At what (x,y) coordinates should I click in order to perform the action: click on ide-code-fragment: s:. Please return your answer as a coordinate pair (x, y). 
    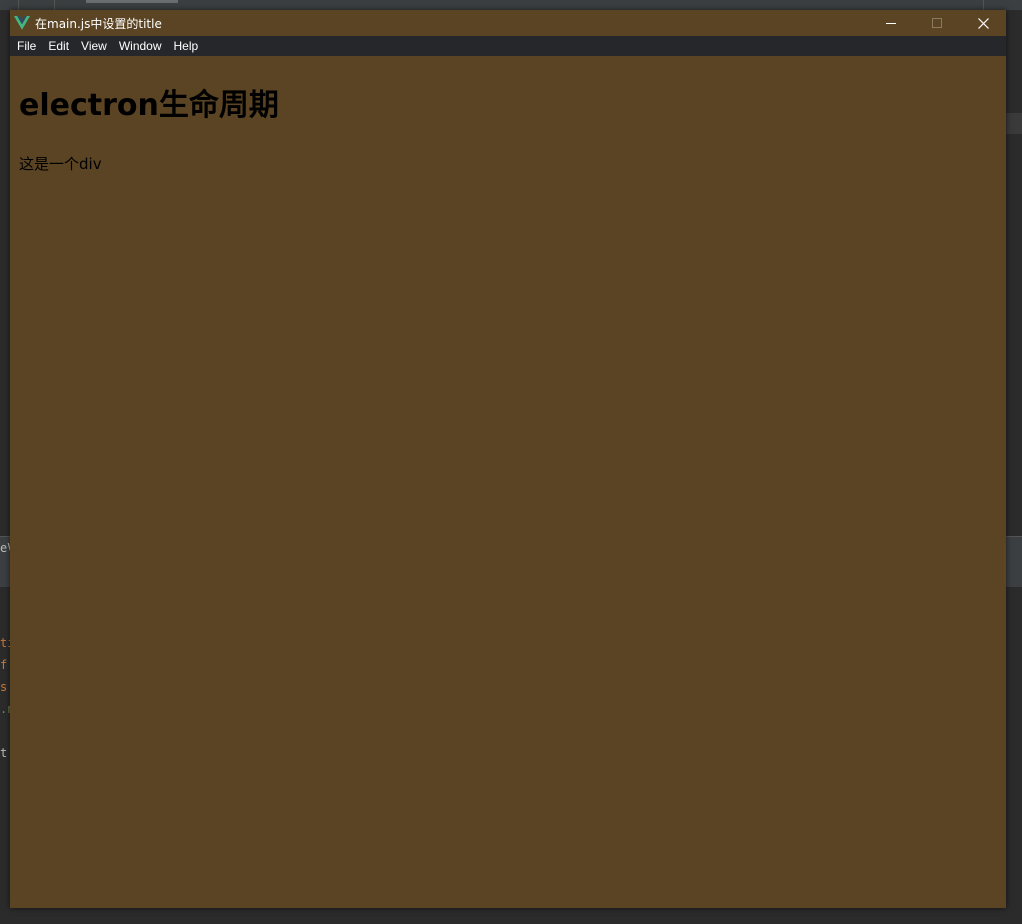
    Looking at the image, I should click on (5, 687).